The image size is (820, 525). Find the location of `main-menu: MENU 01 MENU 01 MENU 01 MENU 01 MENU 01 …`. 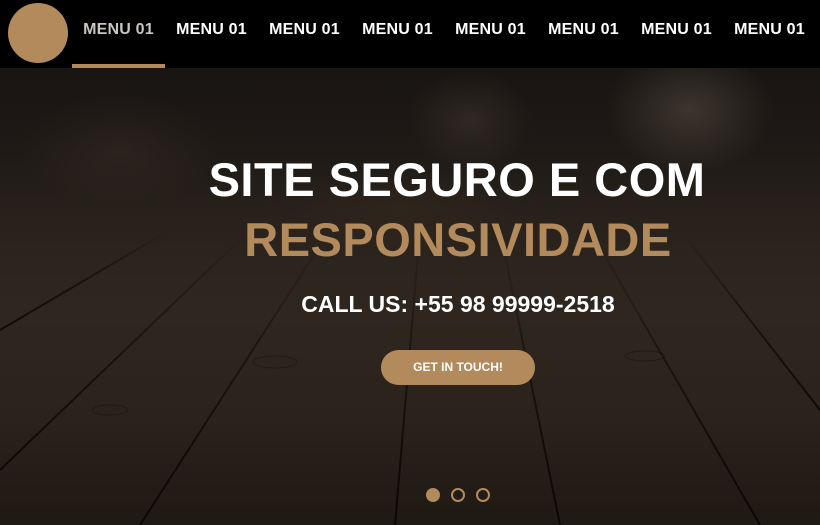

main-menu: MENU 01 MENU 01 MENU 01 MENU 01 MENU 01 … is located at coordinates (444, 34).